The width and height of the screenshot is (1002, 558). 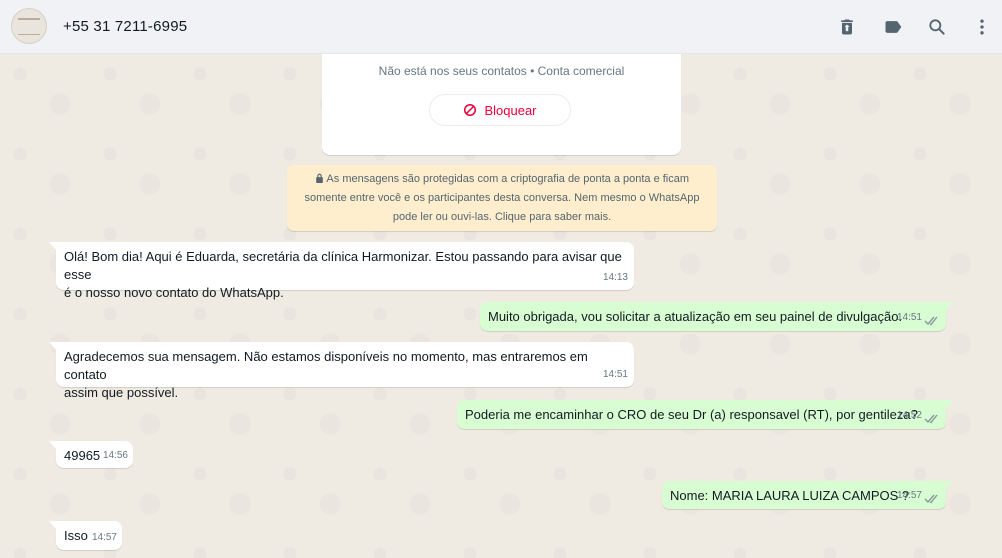 I want to click on message-time: 14:56, so click(x=115, y=455).